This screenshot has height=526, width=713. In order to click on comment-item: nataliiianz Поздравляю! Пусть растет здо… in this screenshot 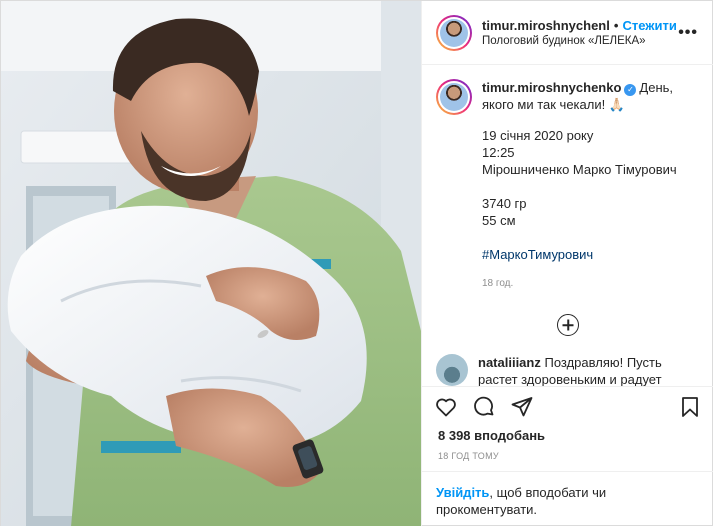, I will do `click(568, 370)`.